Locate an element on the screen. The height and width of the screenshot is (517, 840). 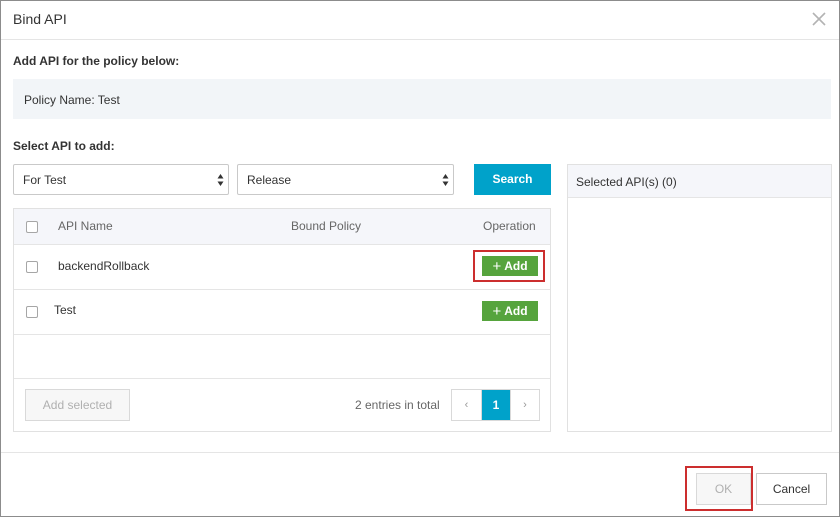
prev-page-button: ‹ is located at coordinates (466, 405).